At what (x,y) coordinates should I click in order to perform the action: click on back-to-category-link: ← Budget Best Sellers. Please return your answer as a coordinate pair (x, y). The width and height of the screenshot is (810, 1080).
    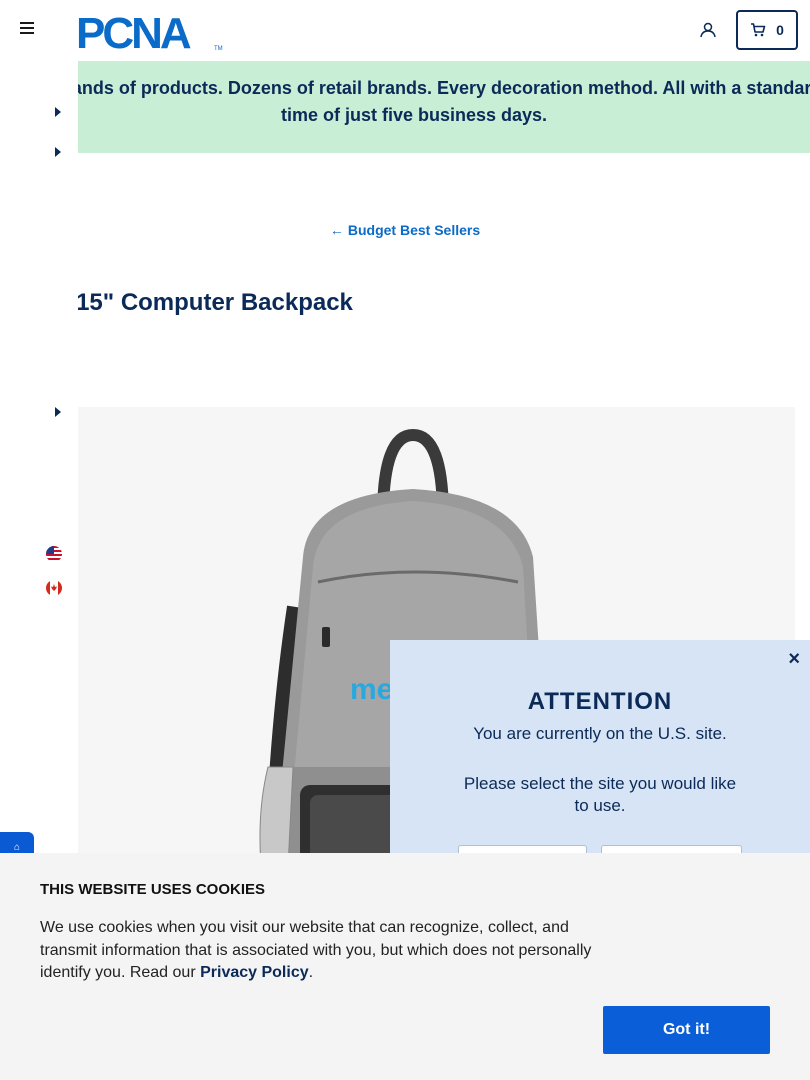
    Looking at the image, I should click on (405, 230).